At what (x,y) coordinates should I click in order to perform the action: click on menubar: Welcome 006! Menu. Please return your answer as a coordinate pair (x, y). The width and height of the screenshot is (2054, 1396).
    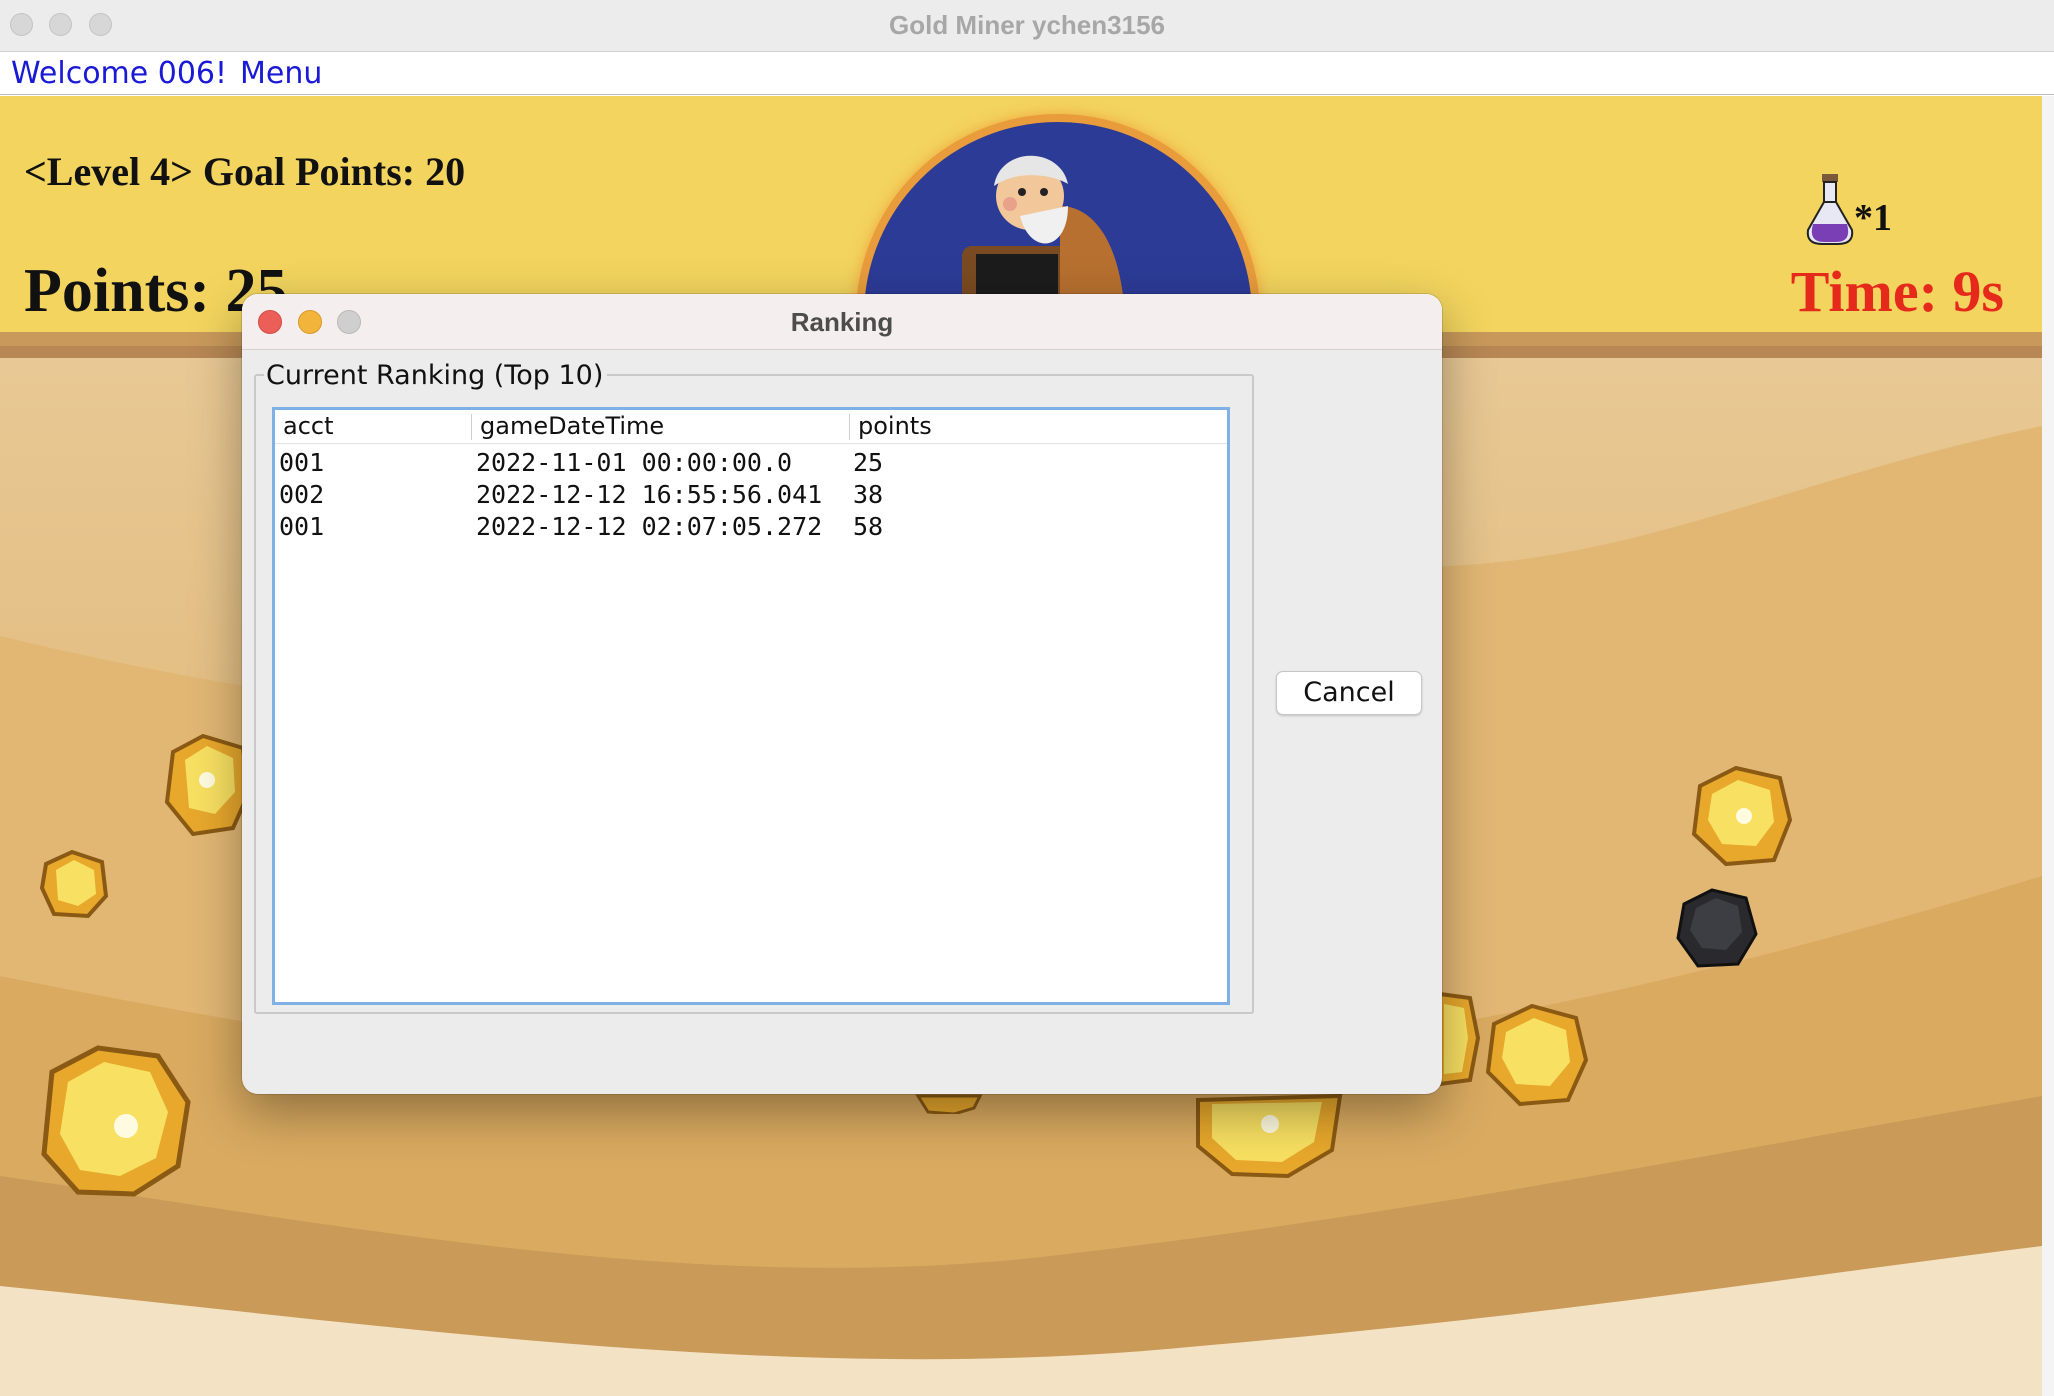
    Looking at the image, I should click on (1027, 73).